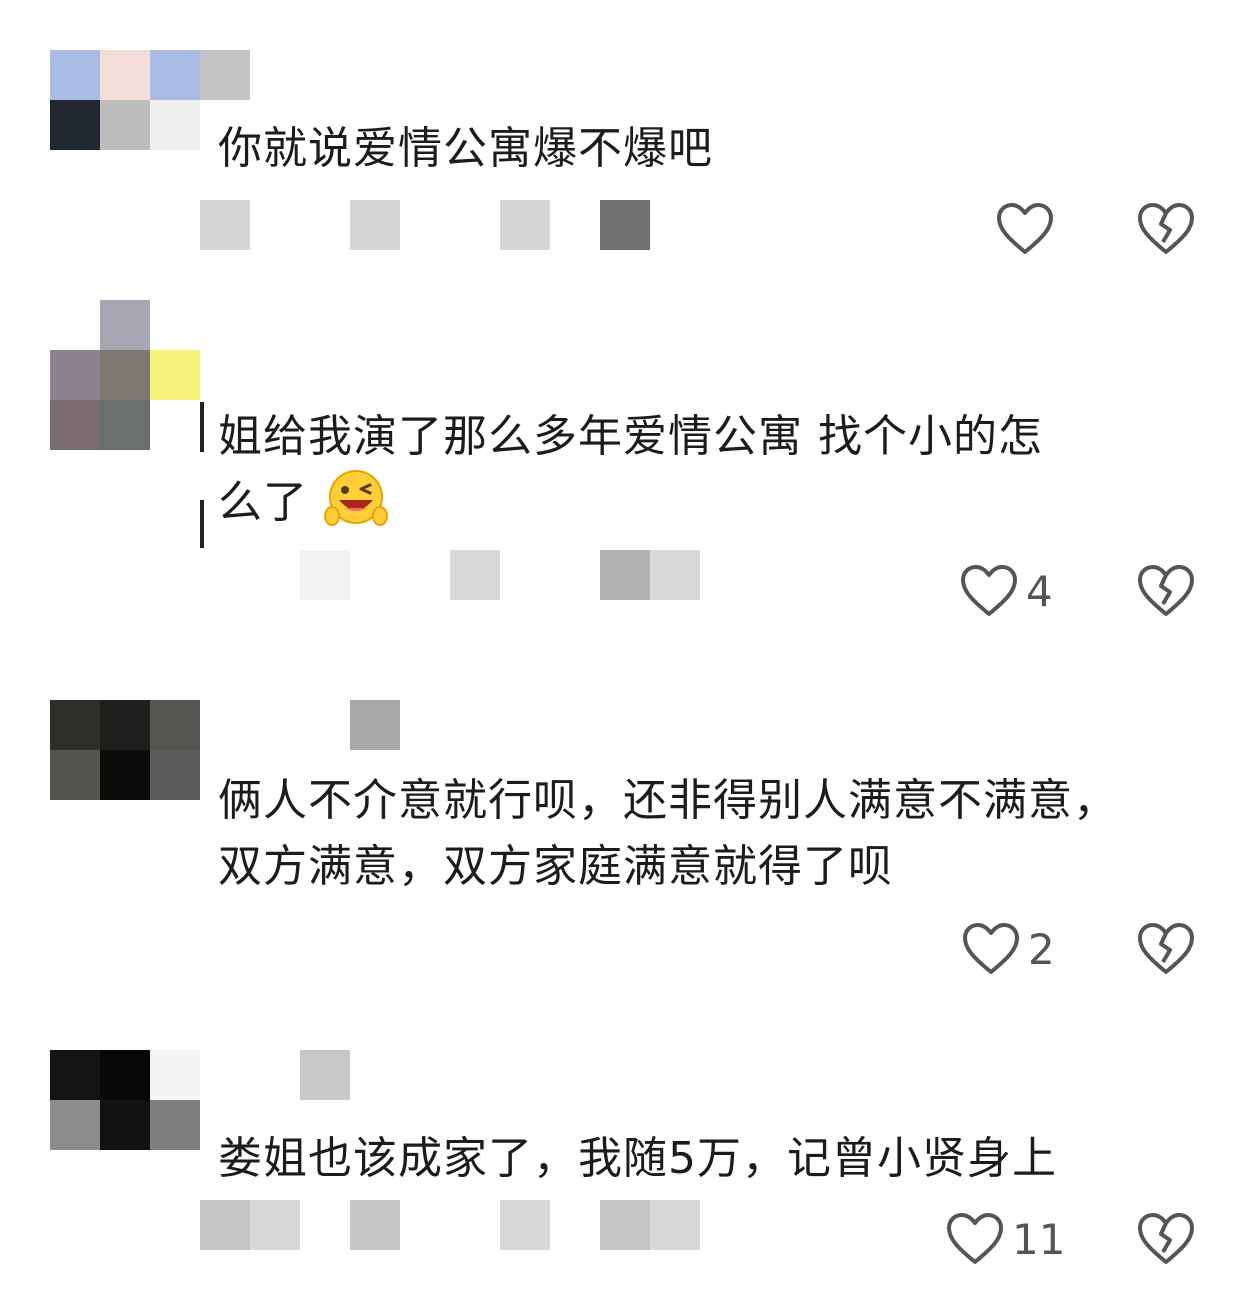  I want to click on like-button: 2, so click(1008, 949).